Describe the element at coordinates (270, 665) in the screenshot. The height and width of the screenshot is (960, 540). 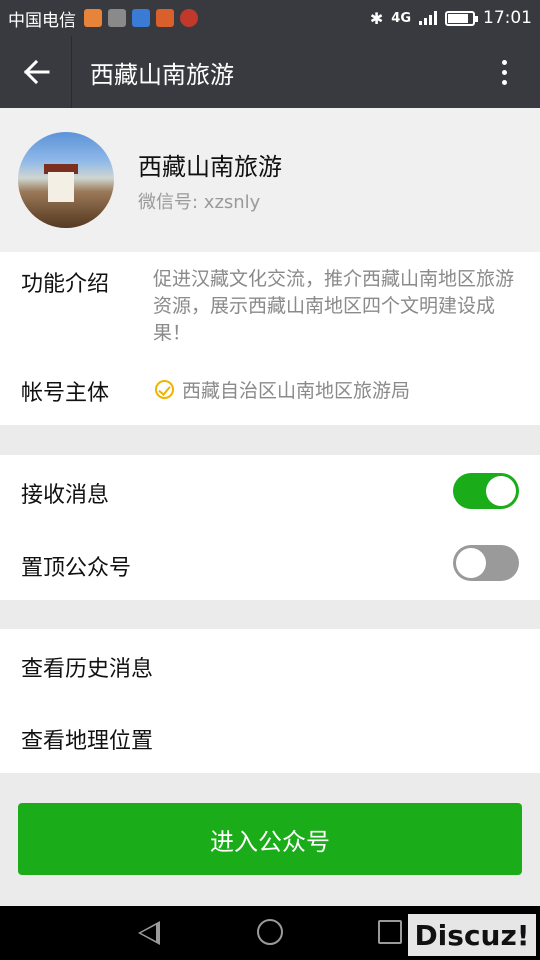
I see `view-history-row: 查看历史消息` at that location.